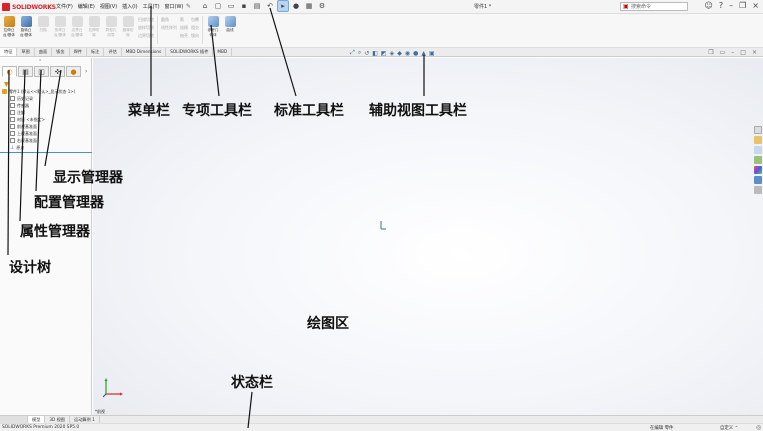  Describe the element at coordinates (231, 6) in the screenshot. I see `open-folder-icon: ▭` at that location.